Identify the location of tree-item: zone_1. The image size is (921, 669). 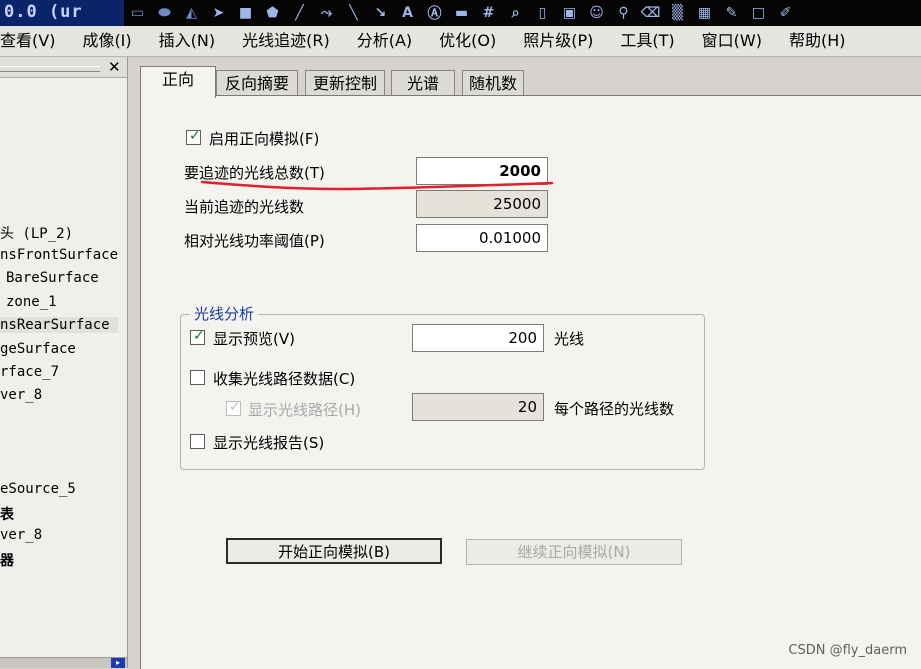
(31, 302).